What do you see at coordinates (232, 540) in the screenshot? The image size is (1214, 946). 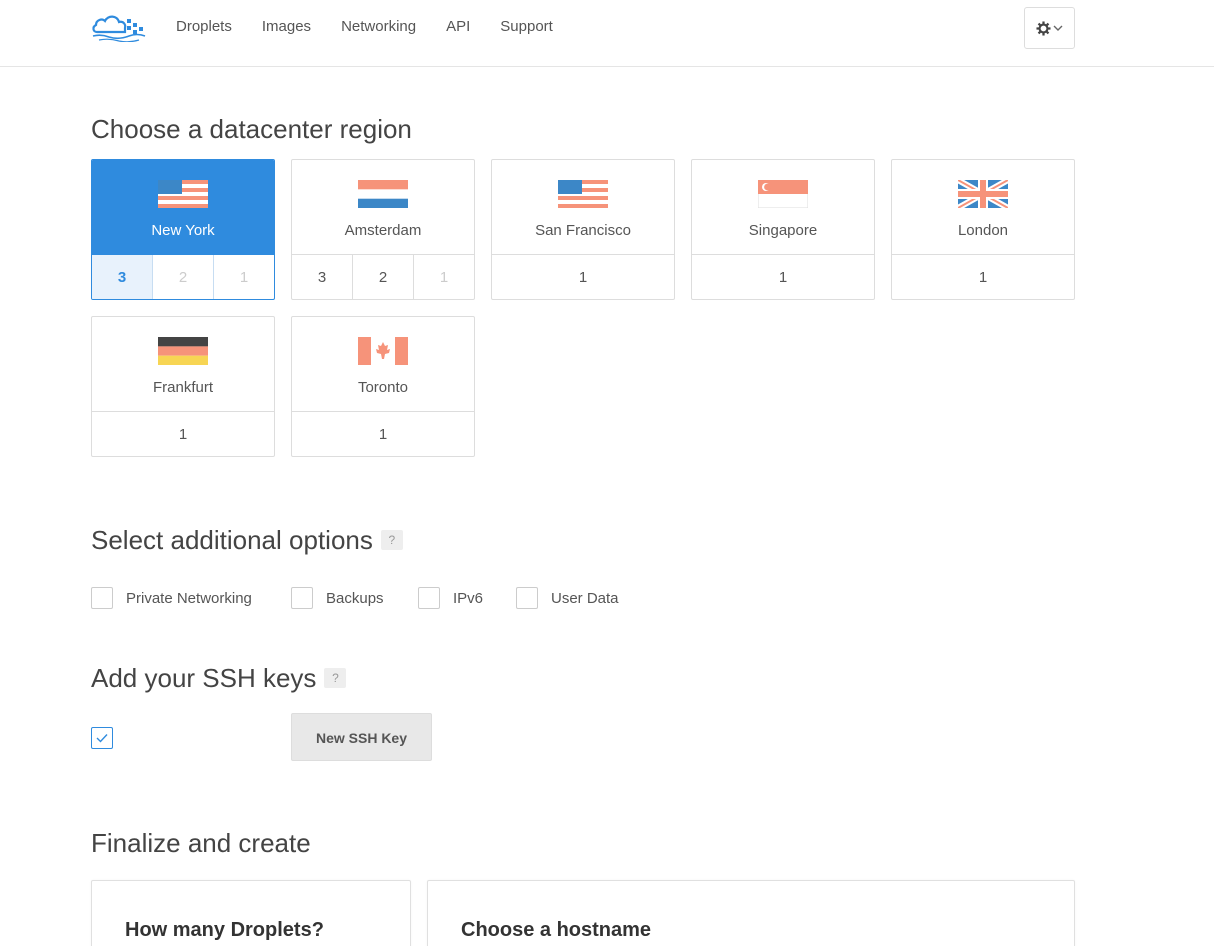 I see `options-heading-text: Select additional options` at bounding box center [232, 540].